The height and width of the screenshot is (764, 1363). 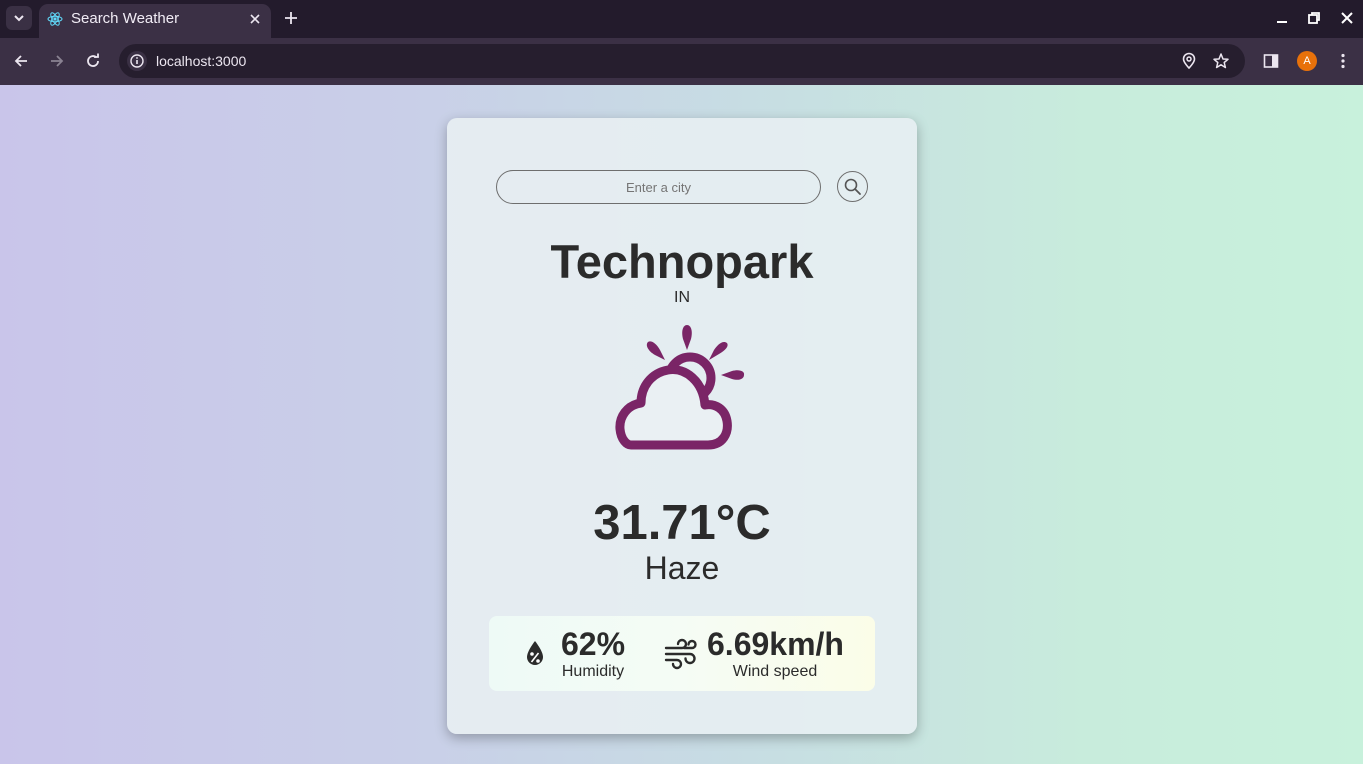 I want to click on wind-speed-value: 6.69km/h, so click(x=775, y=644).